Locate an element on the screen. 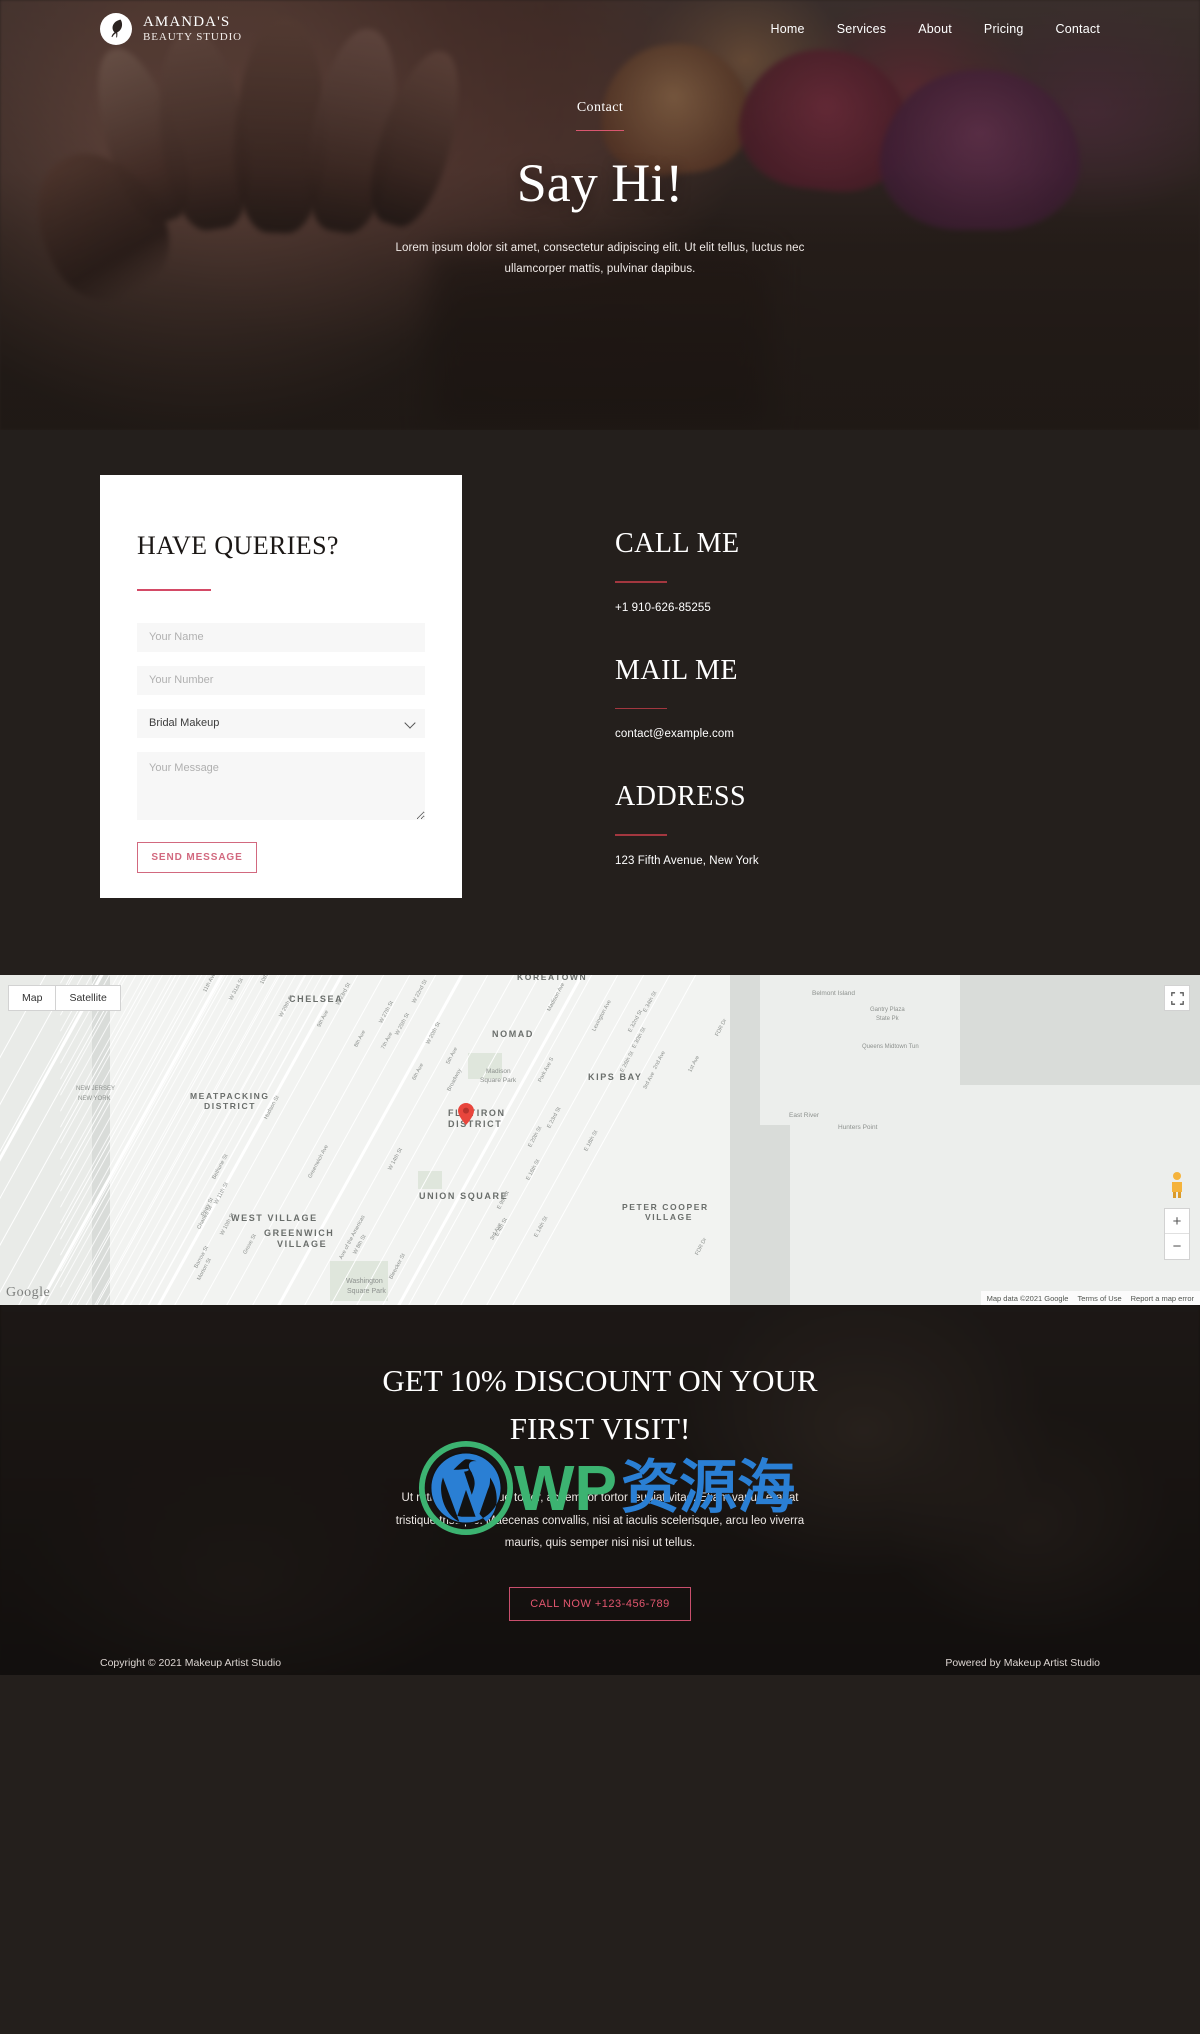  map-report-link: Report a map error is located at coordinates (1162, 1298).